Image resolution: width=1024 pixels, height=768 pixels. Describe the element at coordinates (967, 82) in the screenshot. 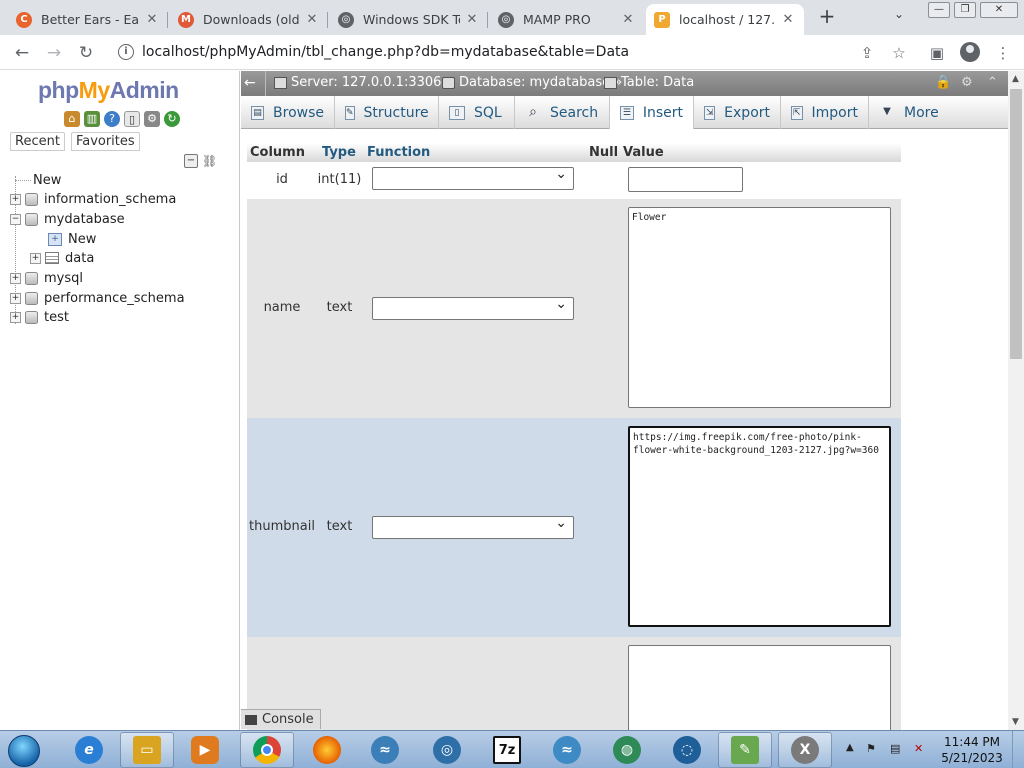

I see `settings-gear-icon: ⚙` at that location.